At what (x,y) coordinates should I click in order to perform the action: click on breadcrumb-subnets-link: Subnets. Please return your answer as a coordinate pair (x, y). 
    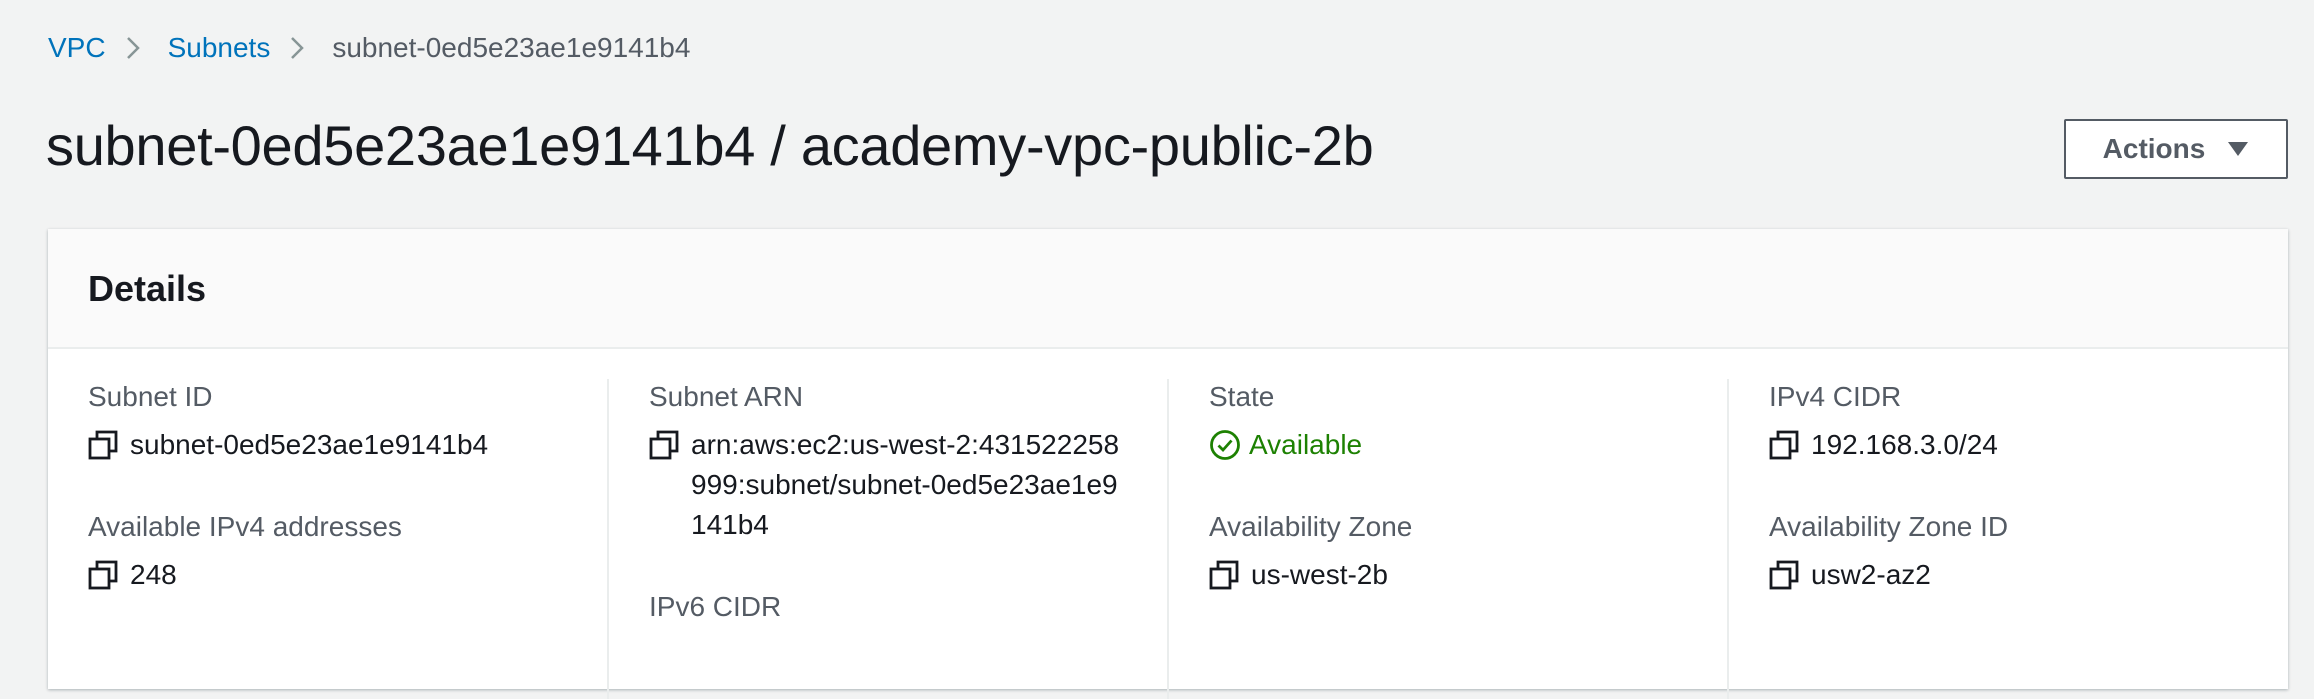
    Looking at the image, I should click on (219, 48).